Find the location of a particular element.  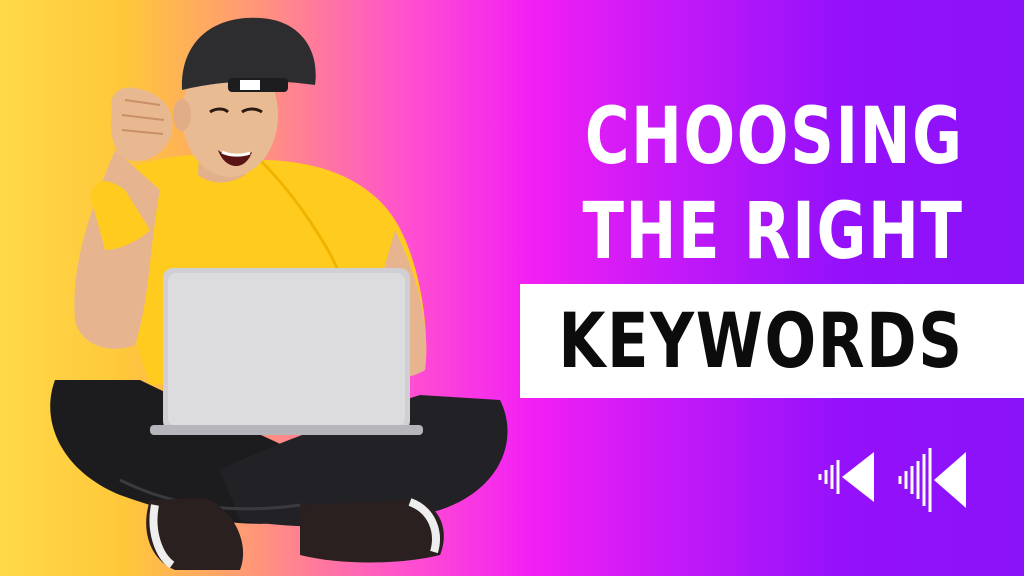

highlight-text: KEYWORDS is located at coordinates (761, 340).